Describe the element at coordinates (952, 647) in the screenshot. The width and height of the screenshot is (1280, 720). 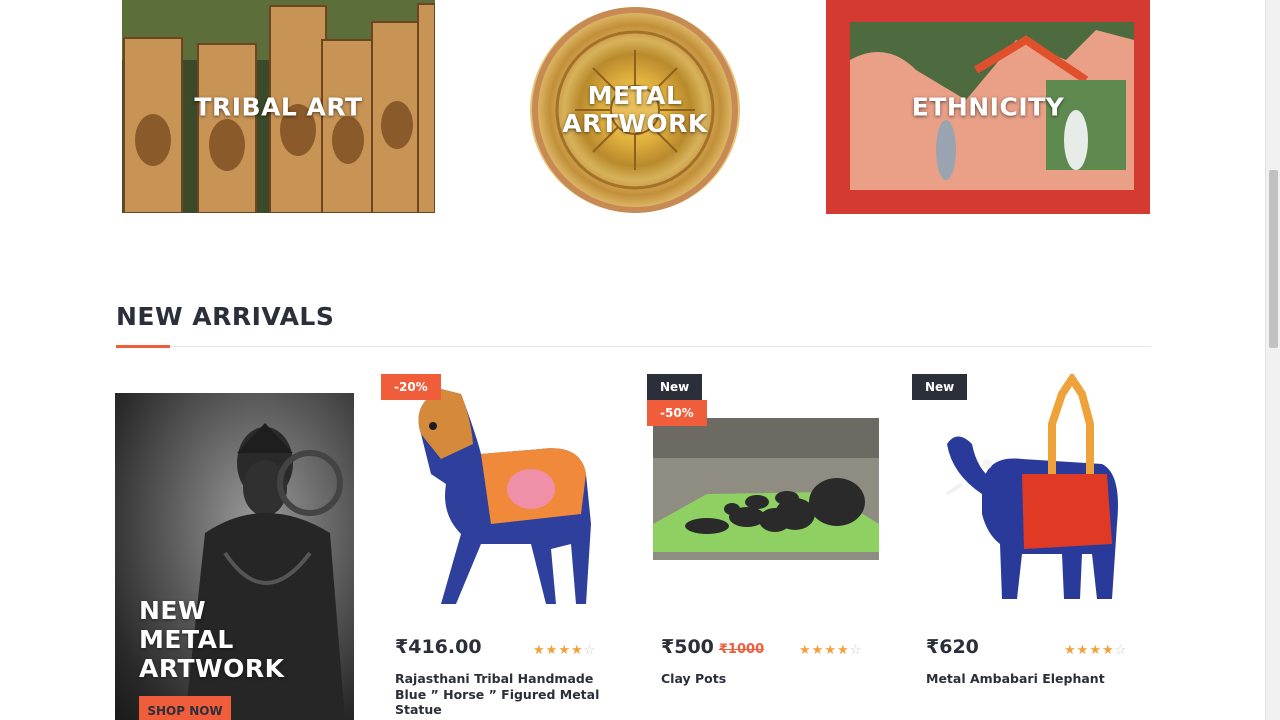
I see `product-price: ₹620` at that location.